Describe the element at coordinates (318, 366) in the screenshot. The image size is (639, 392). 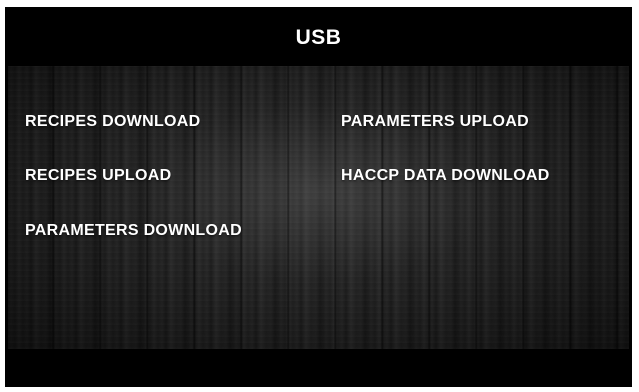
I see `footer-bar` at that location.